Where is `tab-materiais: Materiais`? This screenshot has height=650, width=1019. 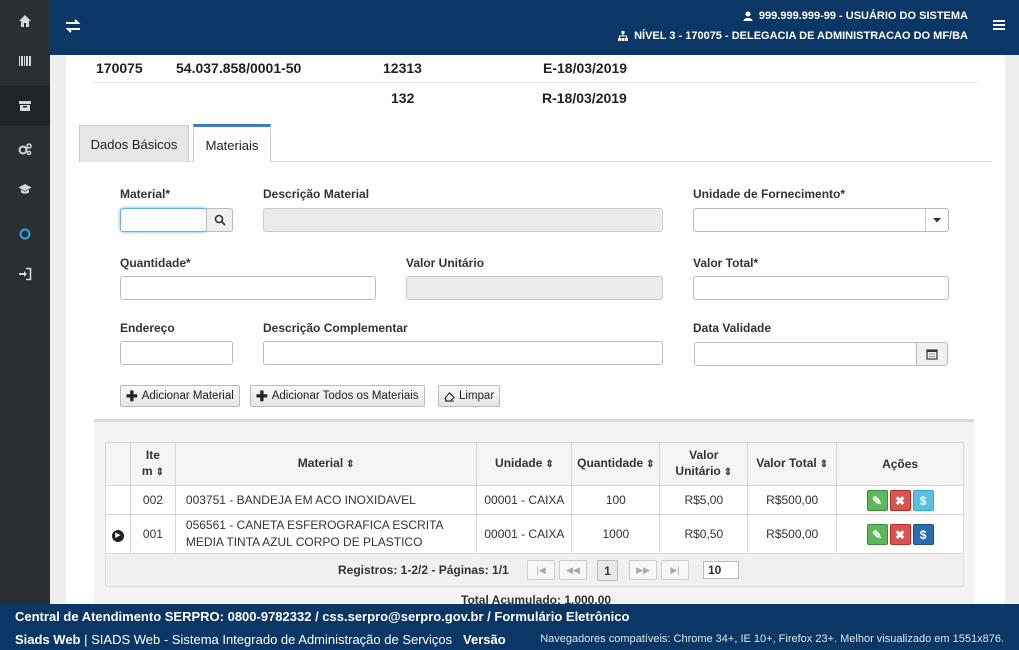 tab-materiais: Materiais is located at coordinates (232, 143).